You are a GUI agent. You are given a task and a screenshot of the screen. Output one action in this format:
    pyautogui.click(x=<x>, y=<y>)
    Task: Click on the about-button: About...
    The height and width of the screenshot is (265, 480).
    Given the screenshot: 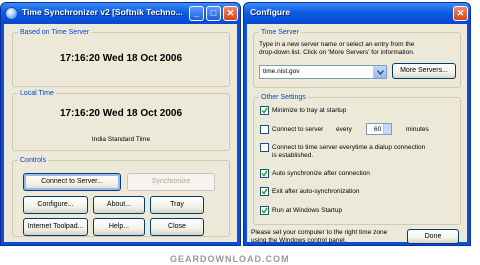 What is the action you would take?
    pyautogui.click(x=119, y=205)
    